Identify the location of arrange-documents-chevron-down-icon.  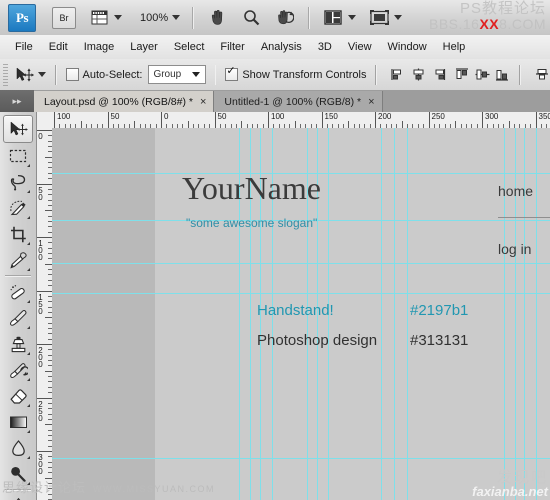
(352, 17).